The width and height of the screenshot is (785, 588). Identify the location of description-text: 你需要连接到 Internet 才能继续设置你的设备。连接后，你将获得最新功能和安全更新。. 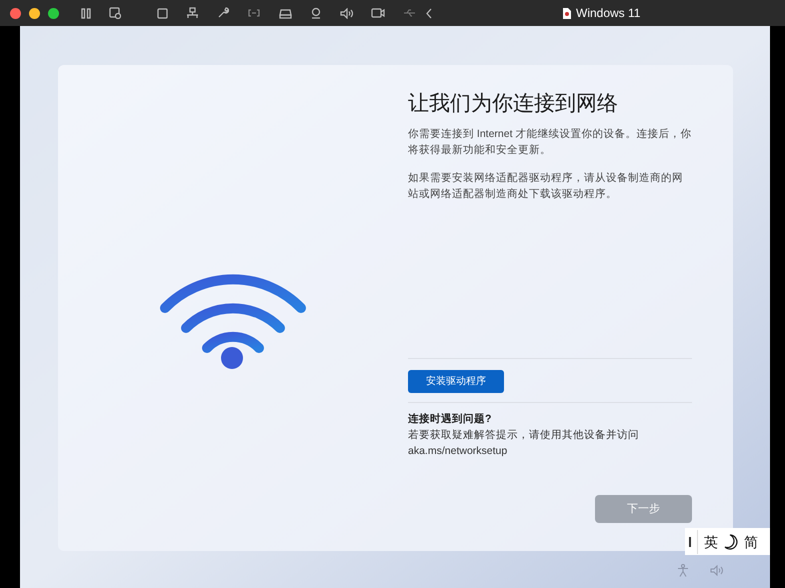
(550, 142).